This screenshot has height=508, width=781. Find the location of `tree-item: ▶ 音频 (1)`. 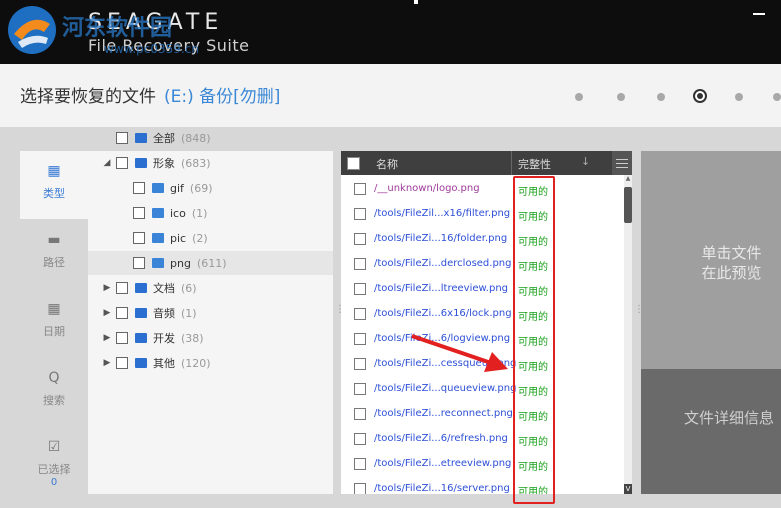

tree-item: ▶ 音频 (1) is located at coordinates (210, 313).